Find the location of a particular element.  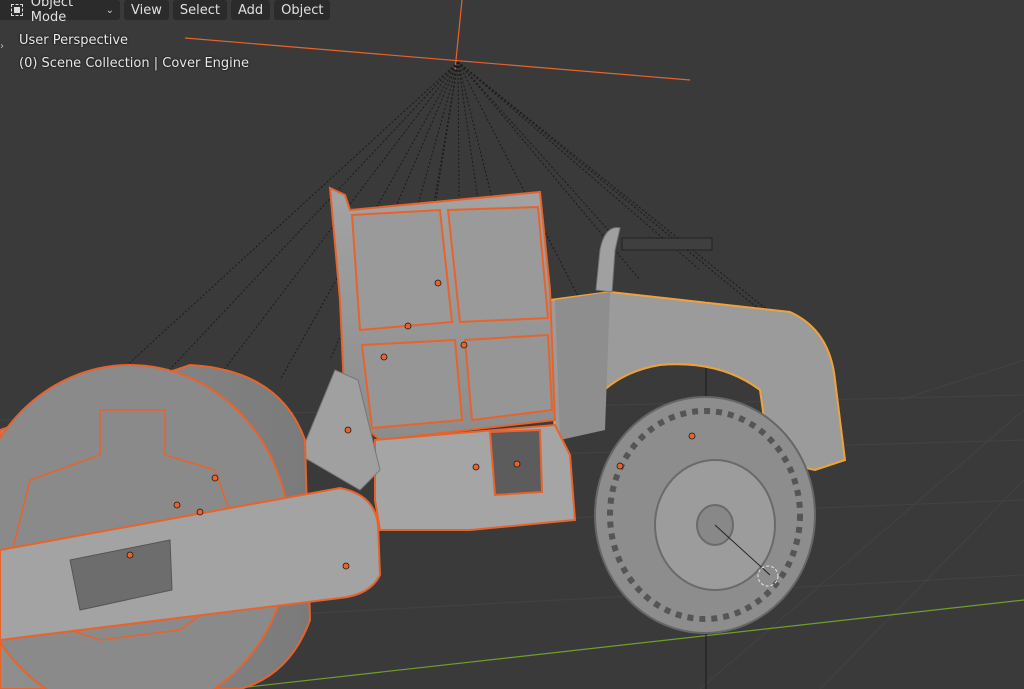

chevron-right-icon: › is located at coordinates (4, 47).